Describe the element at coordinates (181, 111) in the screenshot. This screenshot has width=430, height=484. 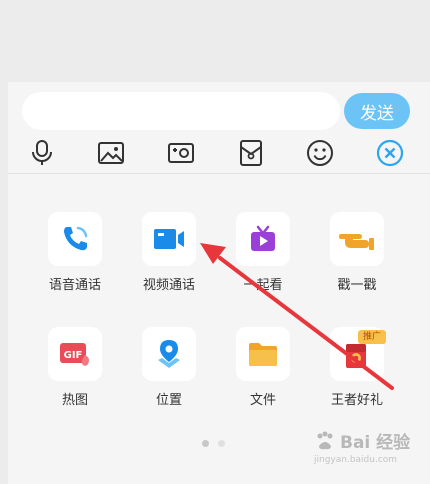
I see `message-input` at that location.